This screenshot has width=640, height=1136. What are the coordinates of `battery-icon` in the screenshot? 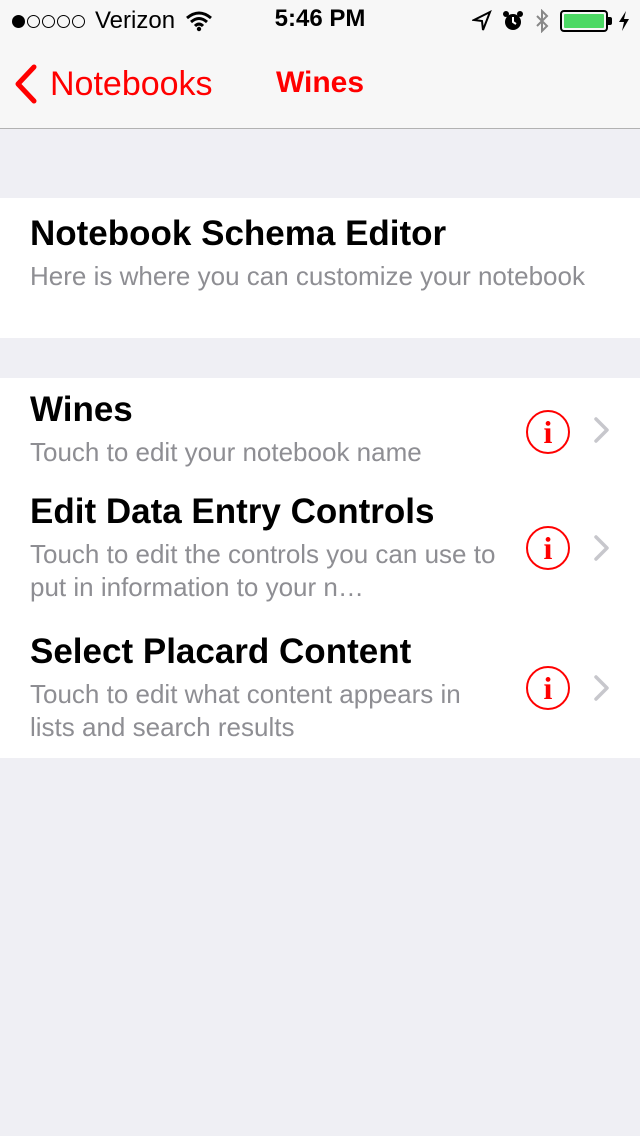 It's located at (586, 21).